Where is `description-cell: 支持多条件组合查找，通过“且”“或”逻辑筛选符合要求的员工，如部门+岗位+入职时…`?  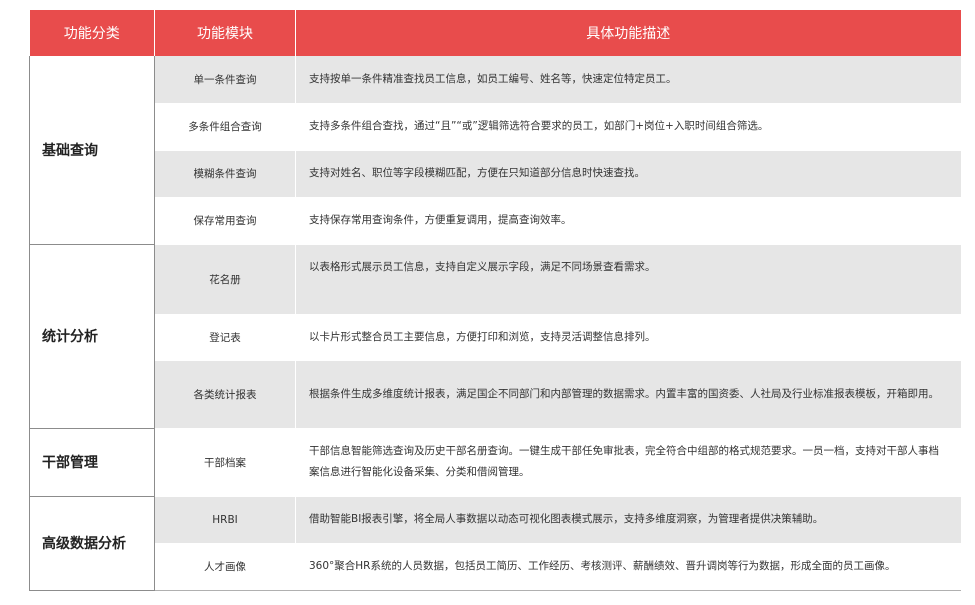
description-cell: 支持多条件组合查找，通过“且”“或”逻辑筛选符合要求的员工，如部门+岗位+入职时… is located at coordinates (628, 127).